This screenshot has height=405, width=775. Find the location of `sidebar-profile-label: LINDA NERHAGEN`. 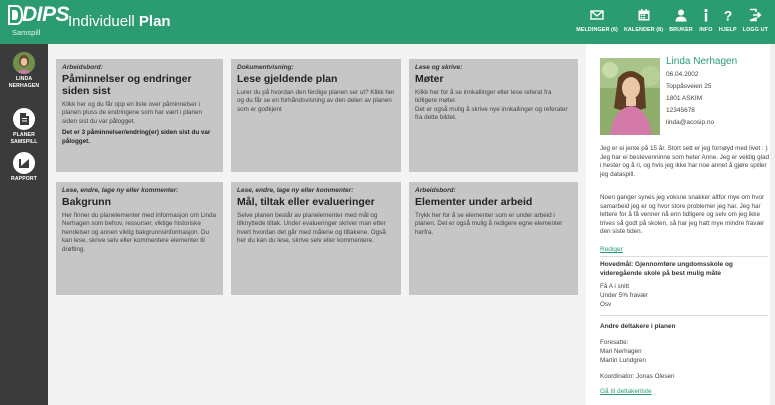

sidebar-profile-label: LINDA NERHAGEN is located at coordinates (24, 82).